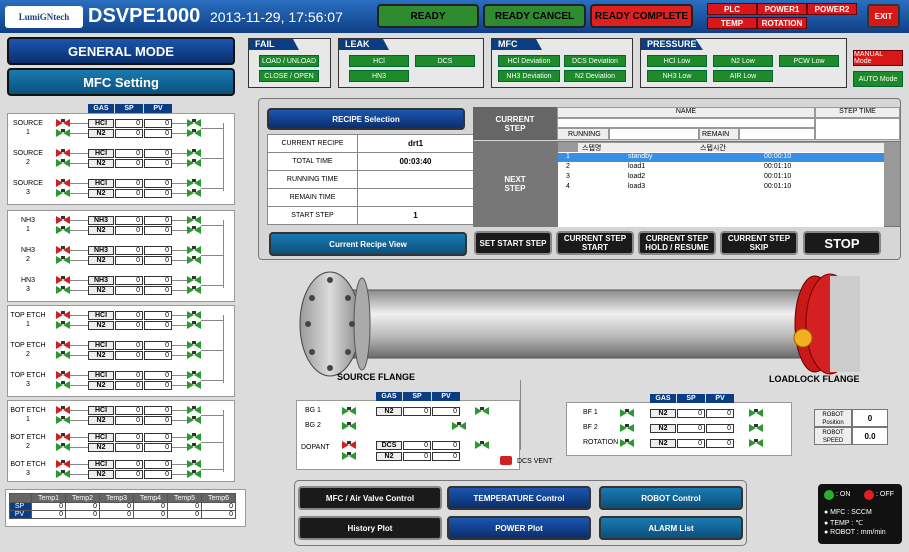 This screenshot has height=552, width=909. What do you see at coordinates (428, 16) in the screenshot?
I see `ready-button: READY` at bounding box center [428, 16].